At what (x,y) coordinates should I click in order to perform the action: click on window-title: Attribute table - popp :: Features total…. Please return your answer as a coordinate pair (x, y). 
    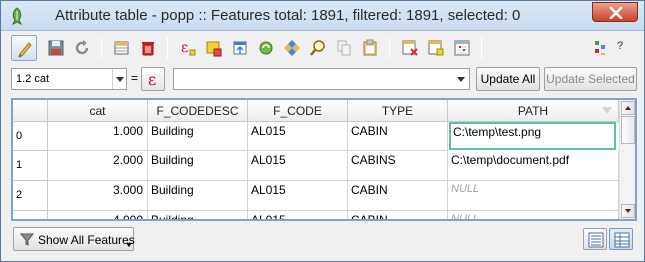
    Looking at the image, I should click on (288, 15).